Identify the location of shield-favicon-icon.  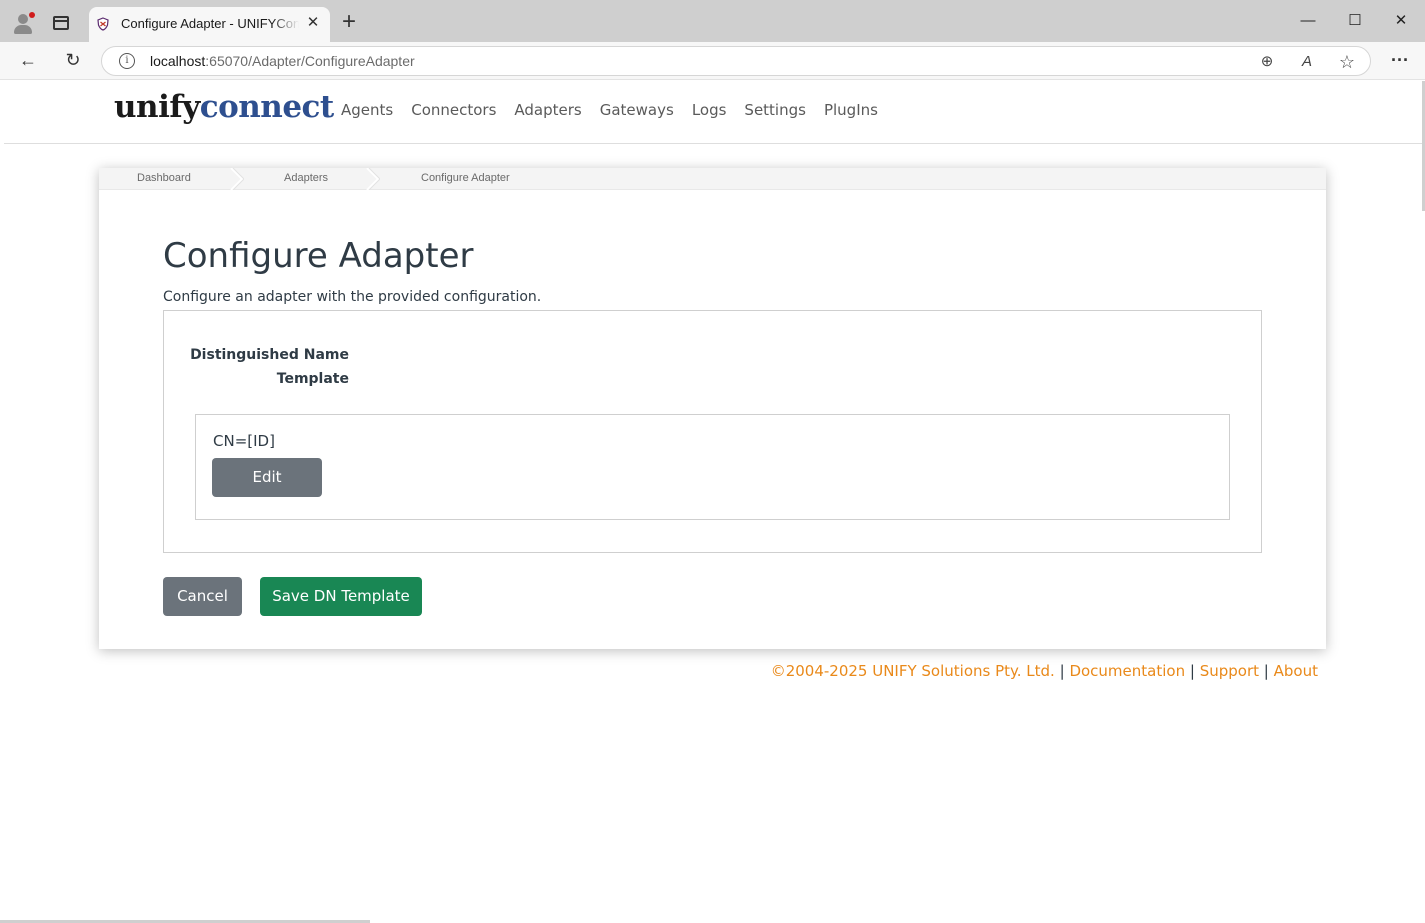
(103, 24).